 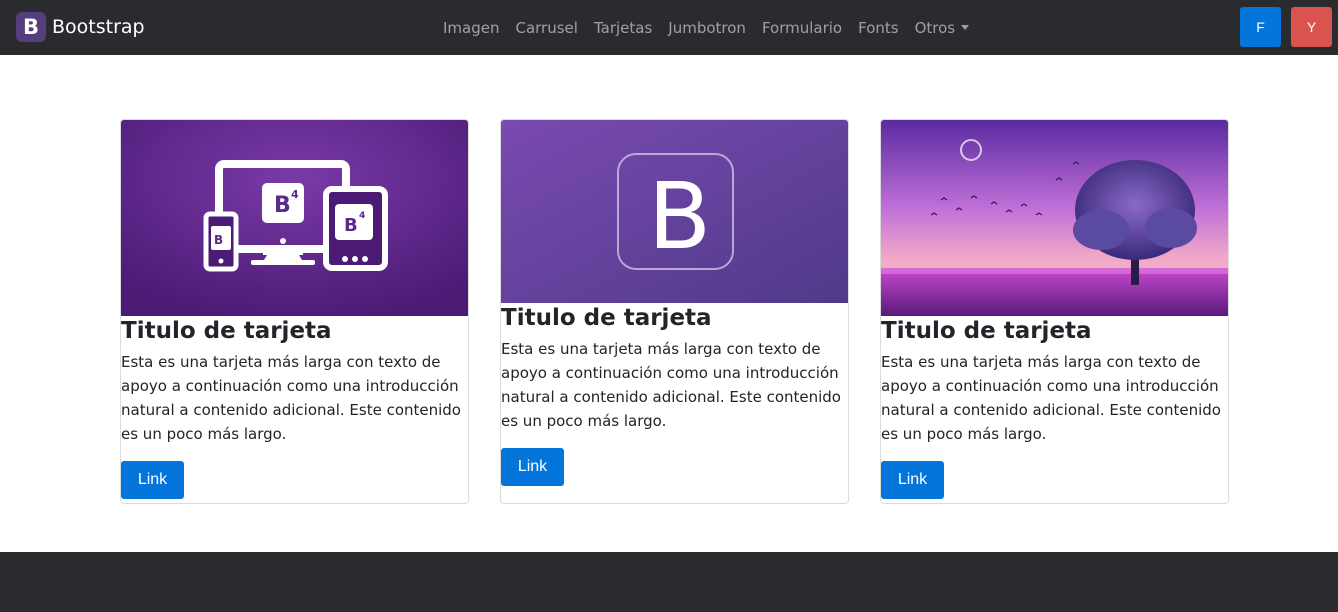 What do you see at coordinates (98, 27) in the screenshot?
I see `brand-text: Bootstrap` at bounding box center [98, 27].